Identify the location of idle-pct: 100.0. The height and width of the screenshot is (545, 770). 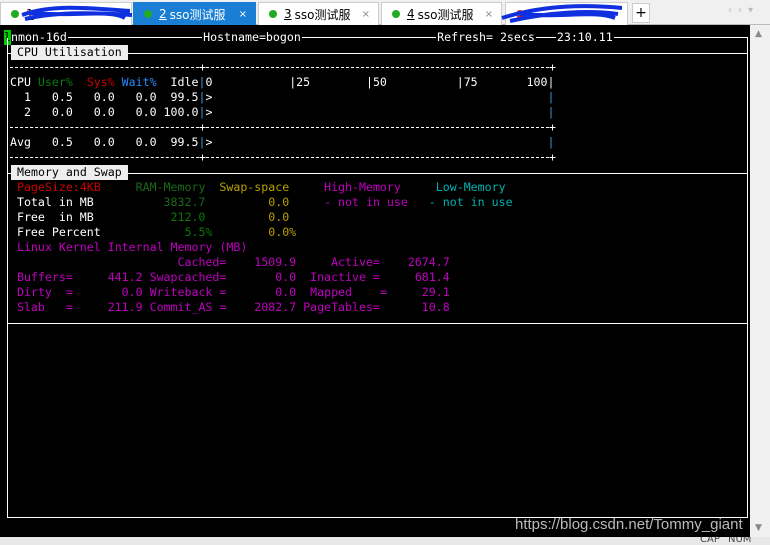
(181, 112).